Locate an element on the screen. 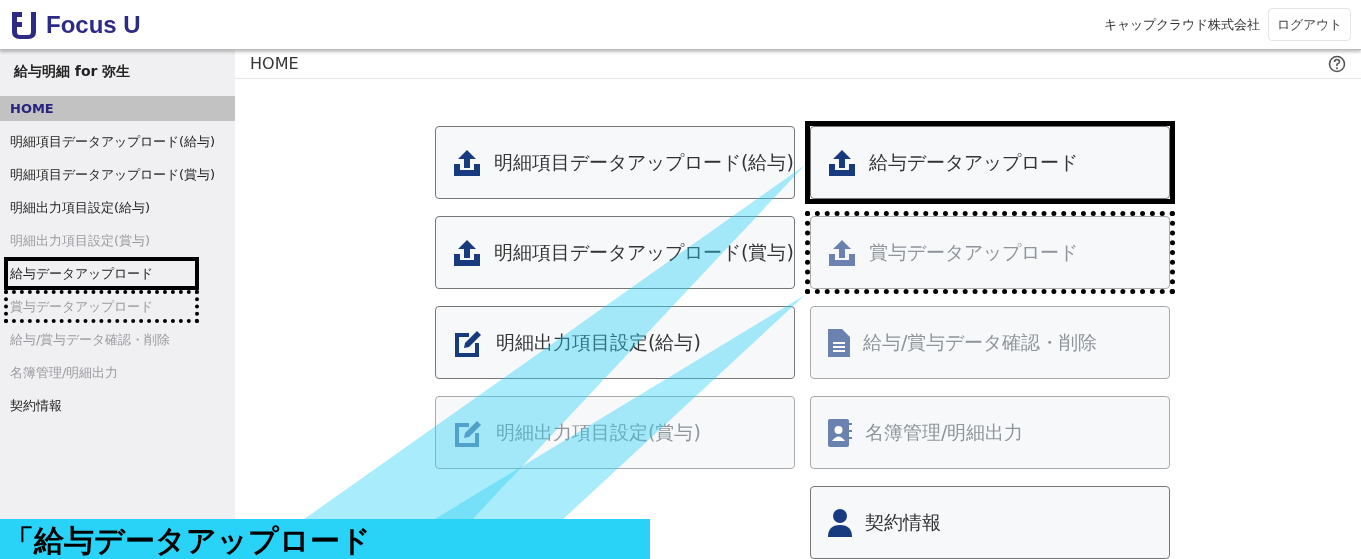  callout-label: 「給与データアップロード is located at coordinates (325, 539).